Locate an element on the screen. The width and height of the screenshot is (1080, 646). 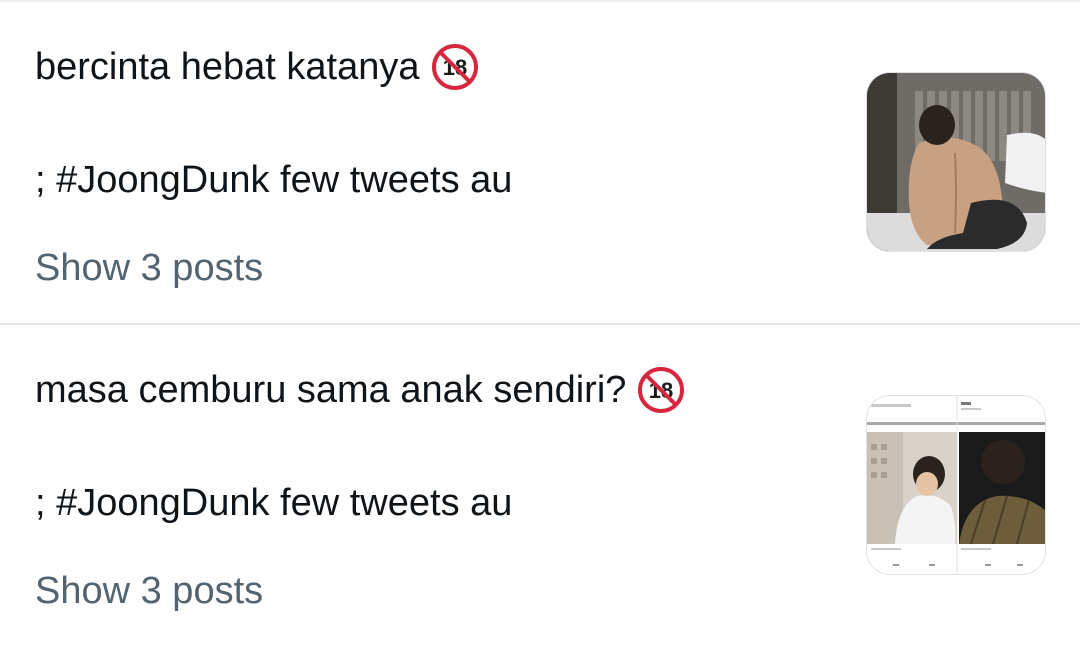
thread-title-row: bercinta hebat katanya 18 is located at coordinates (256, 67).